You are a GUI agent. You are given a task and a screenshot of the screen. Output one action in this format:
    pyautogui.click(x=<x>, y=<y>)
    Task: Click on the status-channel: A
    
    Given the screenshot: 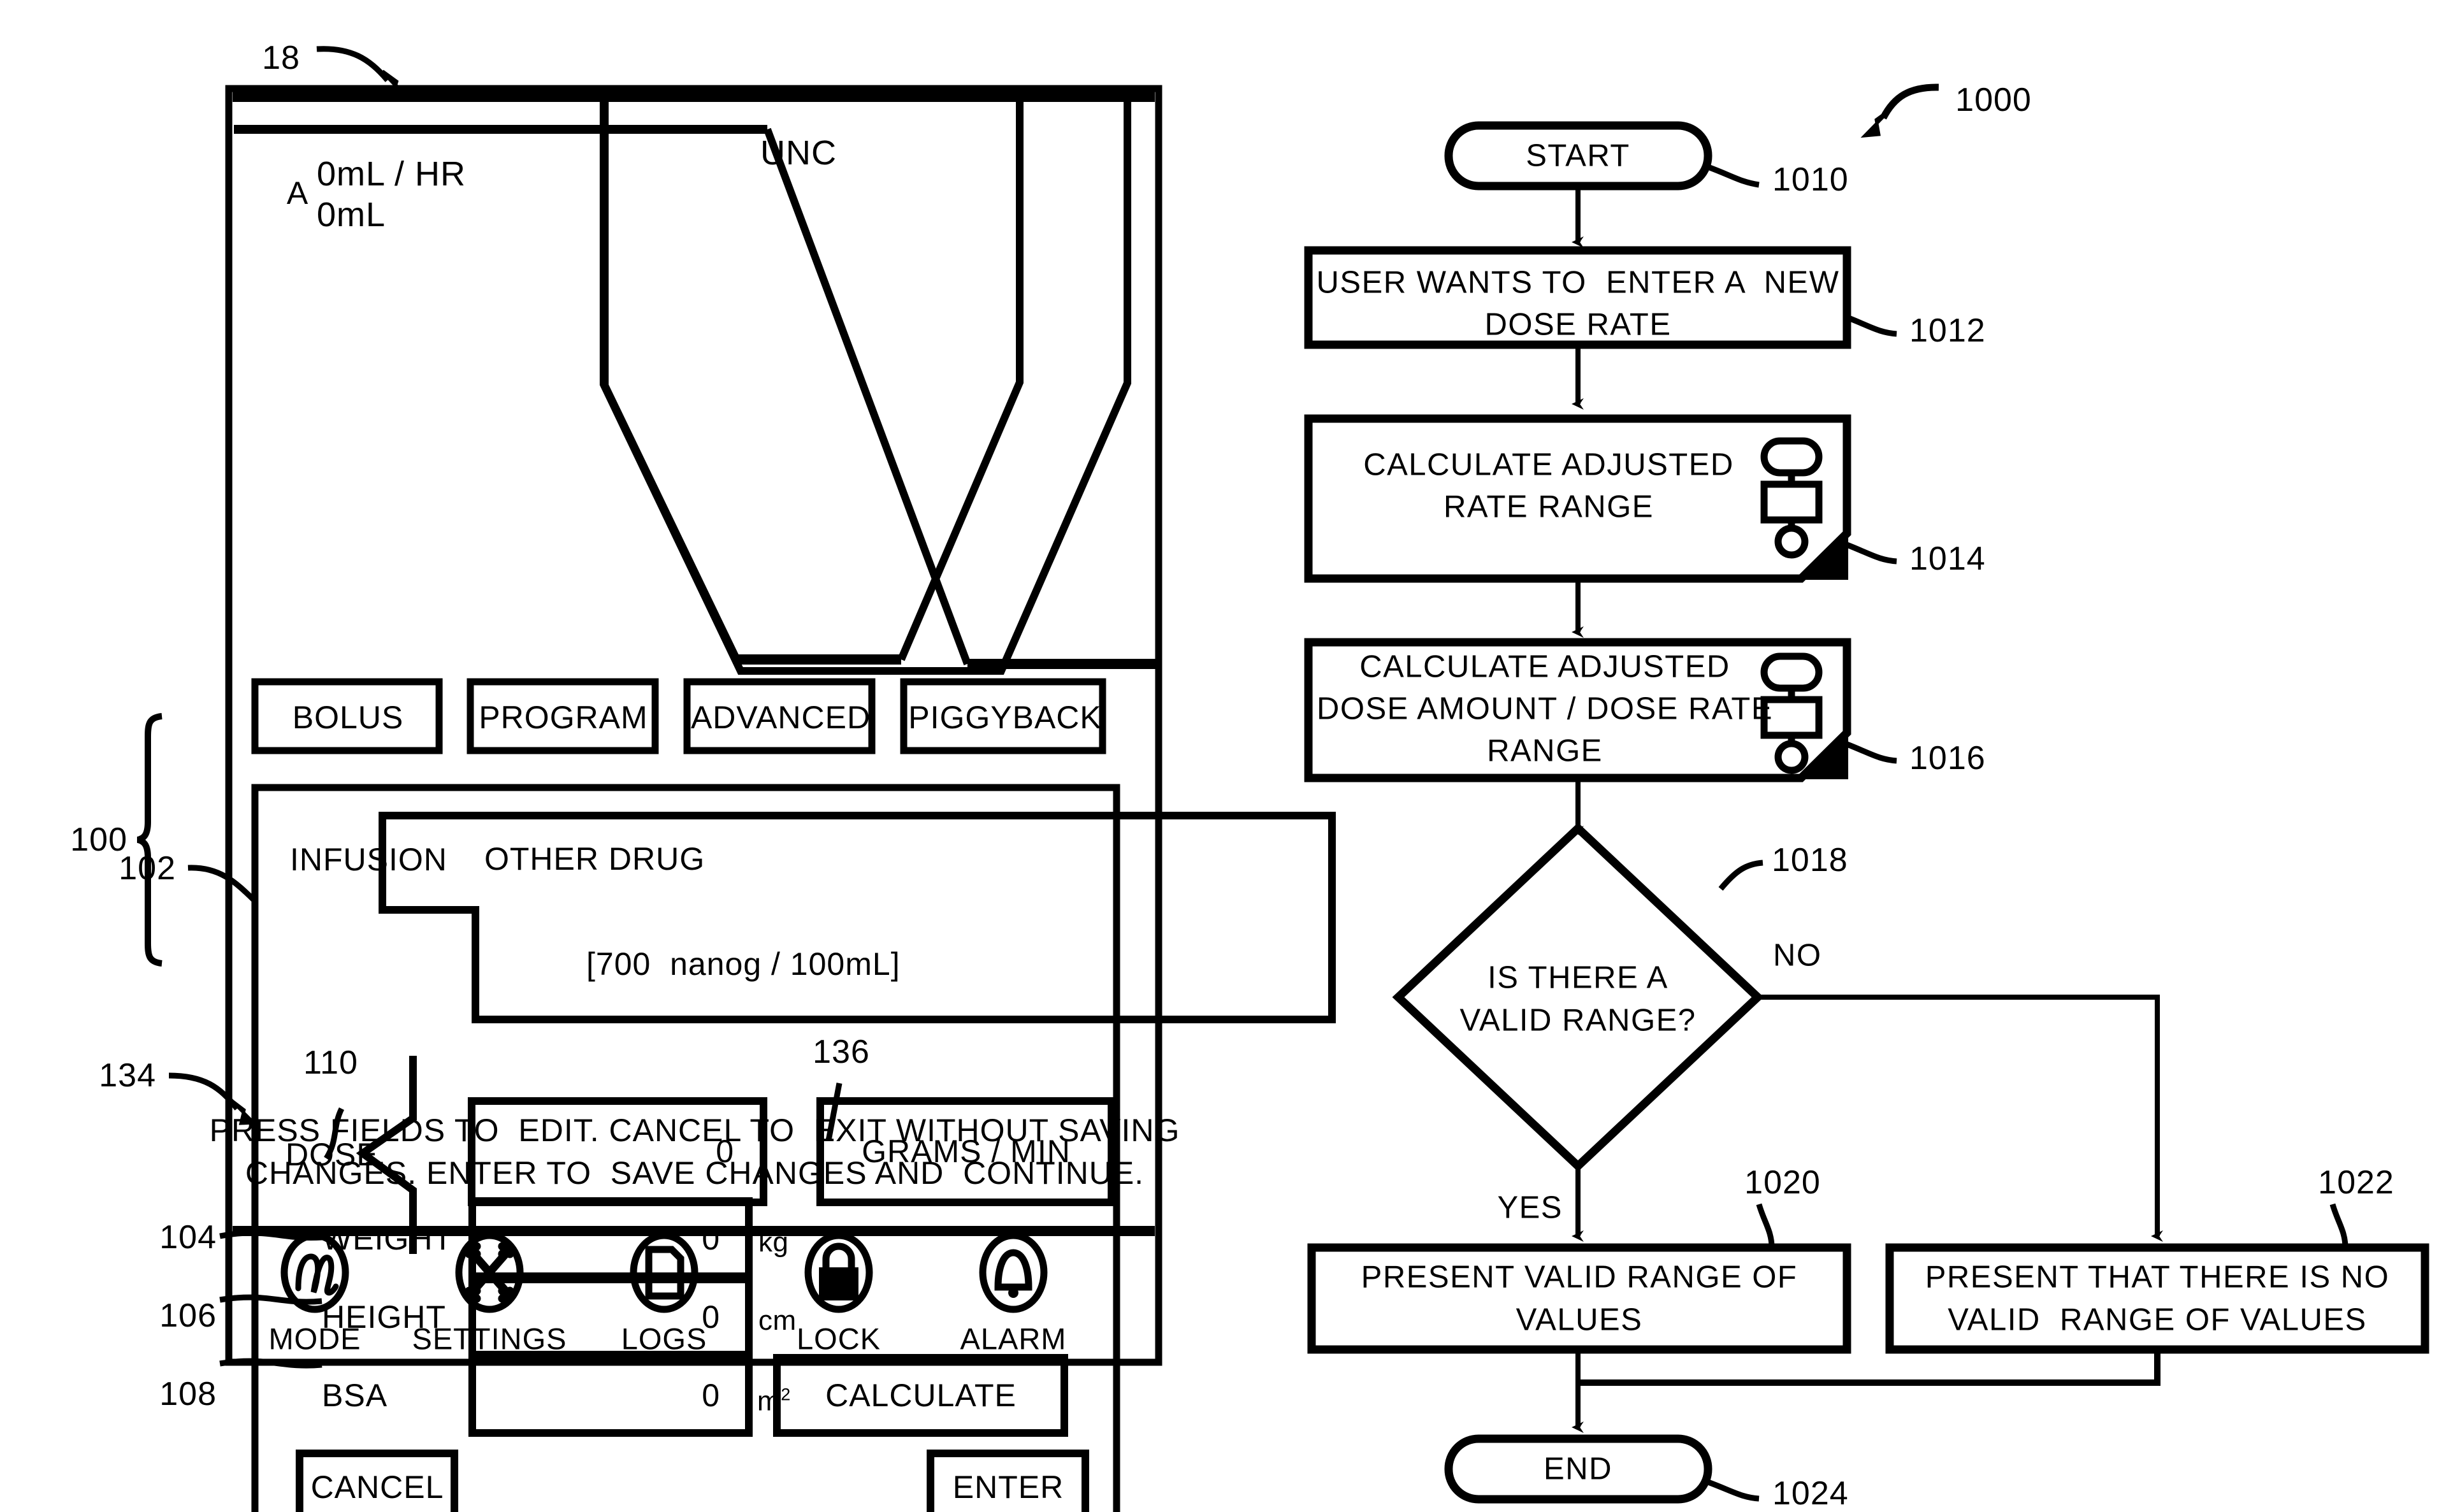 What is the action you would take?
    pyautogui.click(x=297, y=193)
    